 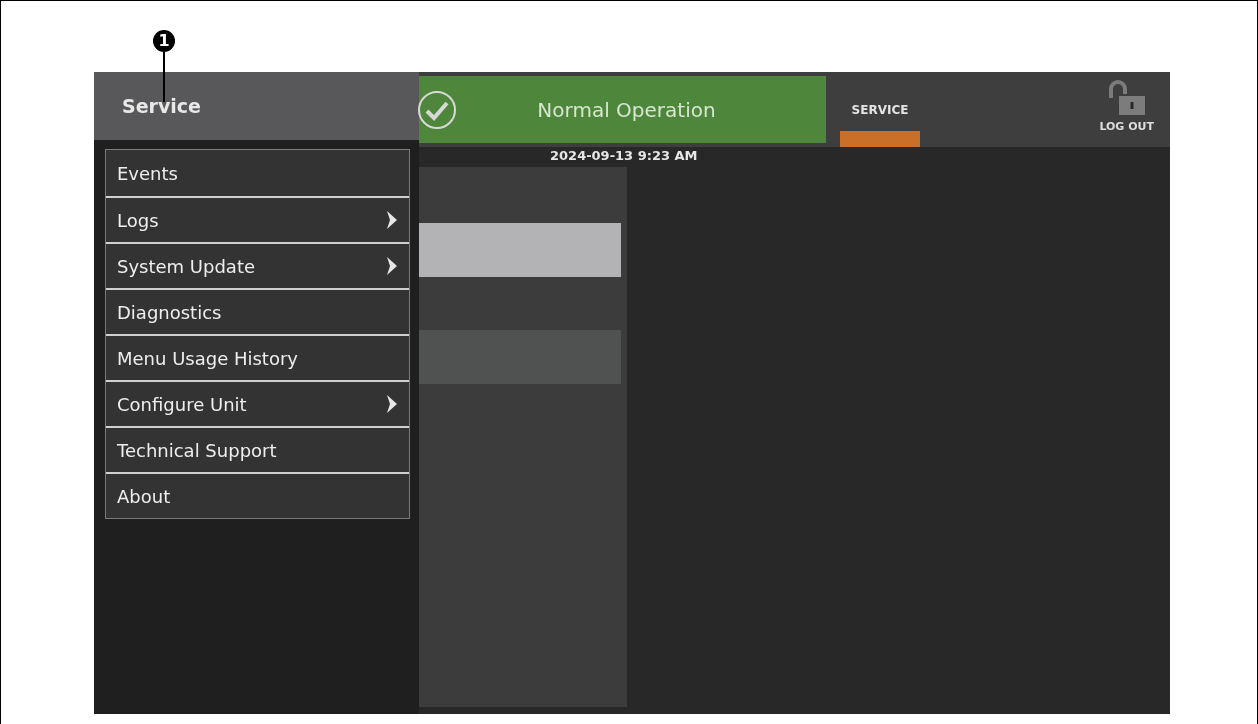 What do you see at coordinates (257, 219) in the screenshot?
I see `menu-item: Logs` at bounding box center [257, 219].